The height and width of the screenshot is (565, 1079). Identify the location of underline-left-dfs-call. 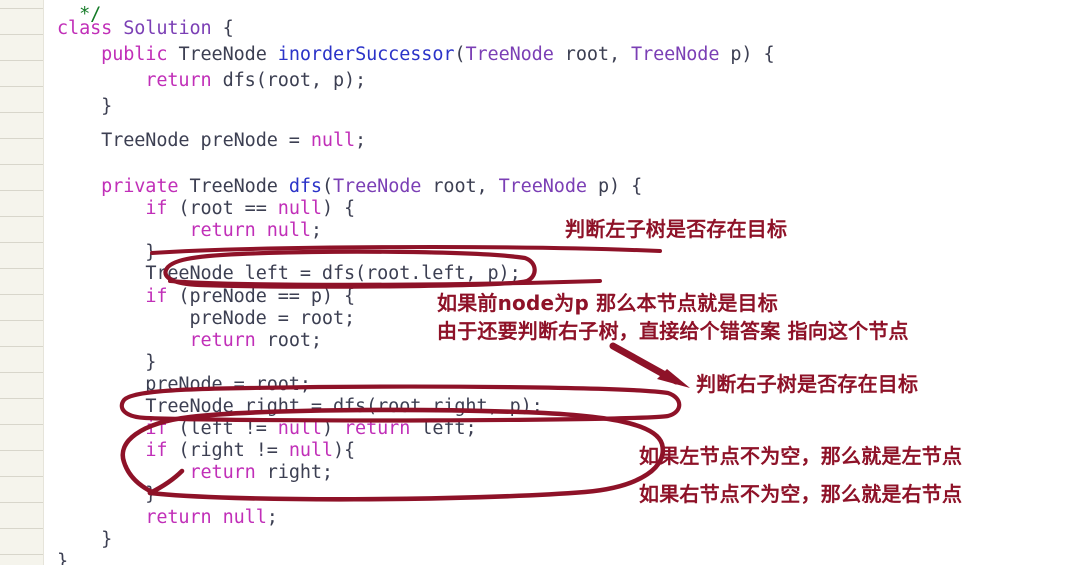
(385, 283).